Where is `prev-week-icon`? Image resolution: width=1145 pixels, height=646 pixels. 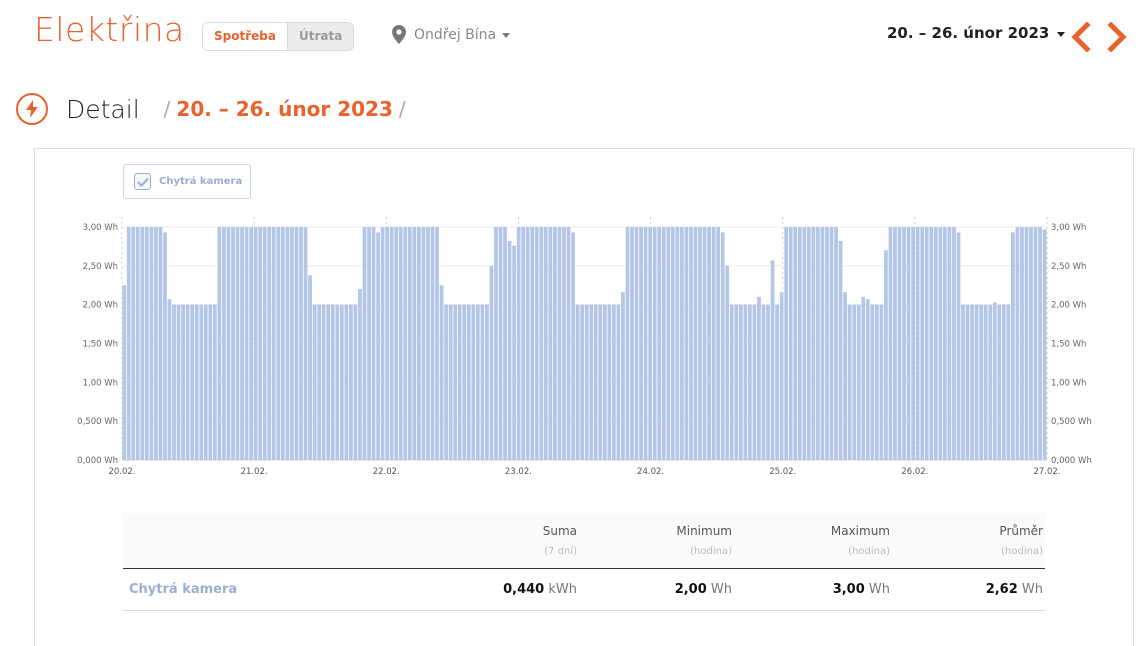 prev-week-icon is located at coordinates (1081, 37).